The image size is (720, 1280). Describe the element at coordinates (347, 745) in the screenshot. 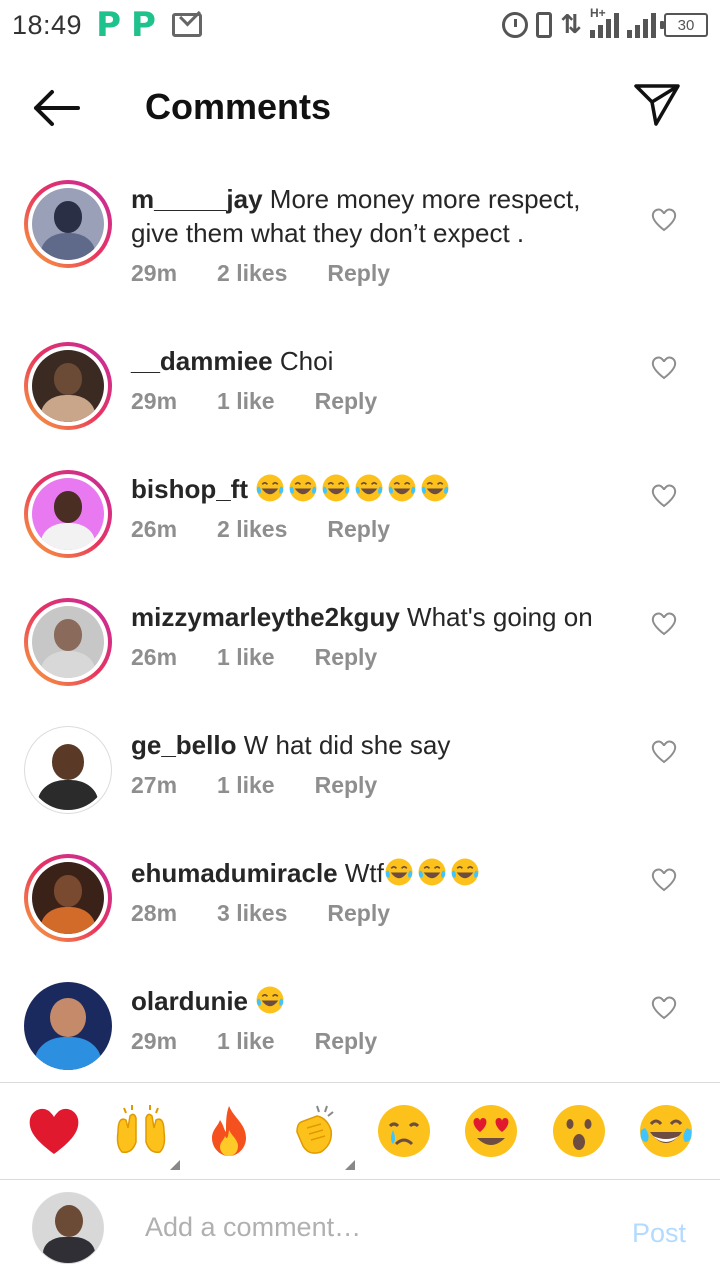

I see `comment-body: W hat did she say` at that location.